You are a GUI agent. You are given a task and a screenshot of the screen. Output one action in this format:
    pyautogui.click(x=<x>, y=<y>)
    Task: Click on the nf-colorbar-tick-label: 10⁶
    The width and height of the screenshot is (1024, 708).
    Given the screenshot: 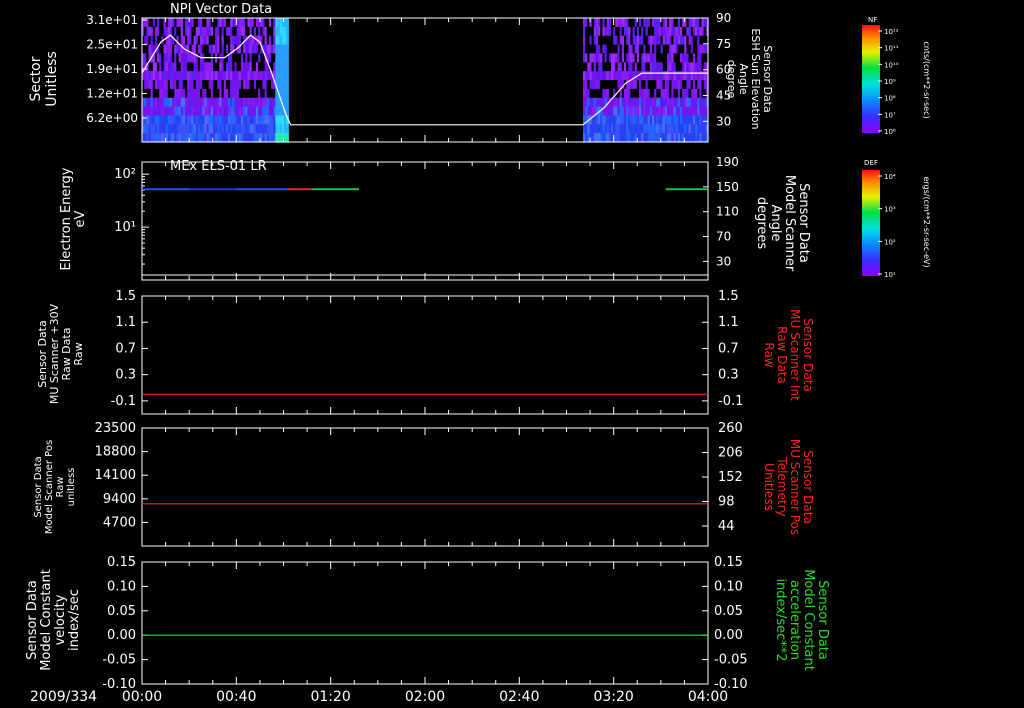 What is the action you would take?
    pyautogui.click(x=890, y=132)
    